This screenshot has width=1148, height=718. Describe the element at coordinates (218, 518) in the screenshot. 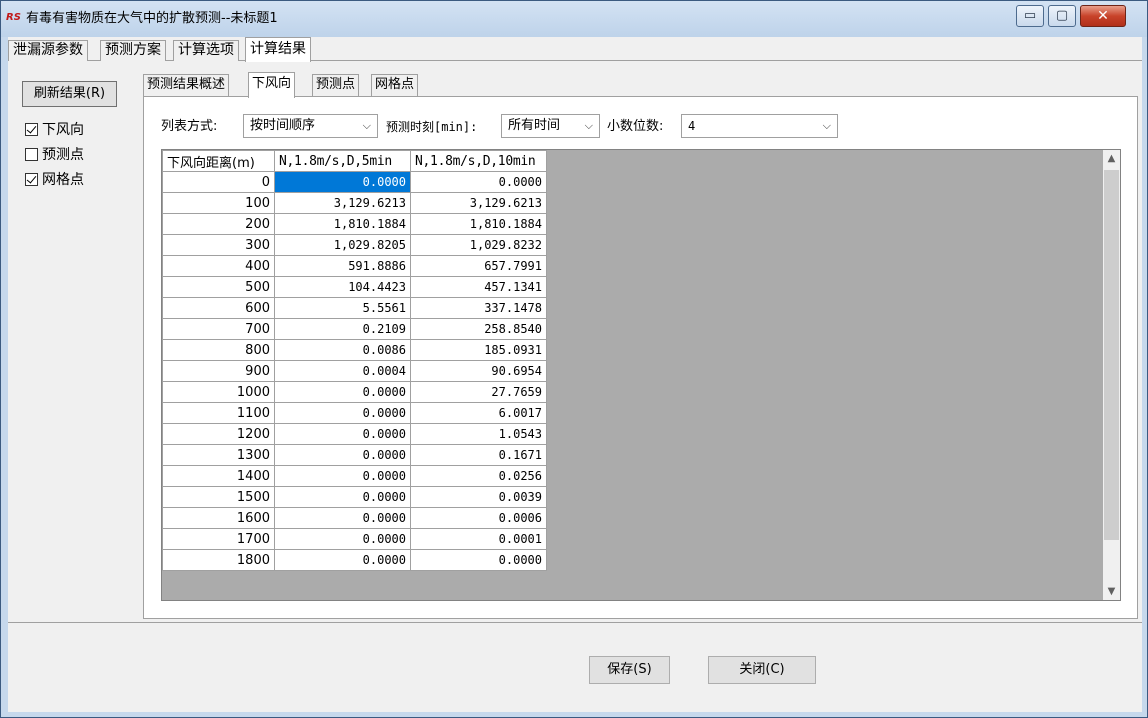

I see `distance-cell: 1600` at that location.